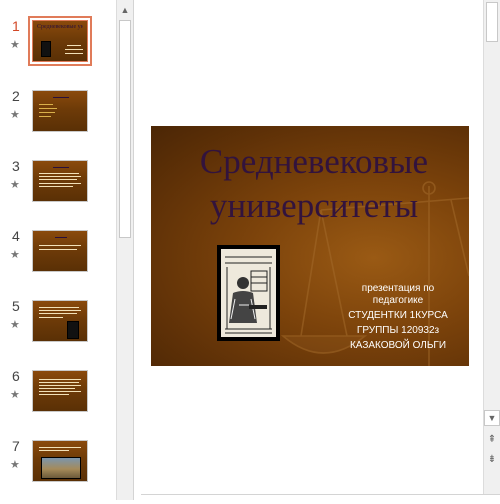  Describe the element at coordinates (320, 497) in the screenshot. I see `status-divider` at that location.